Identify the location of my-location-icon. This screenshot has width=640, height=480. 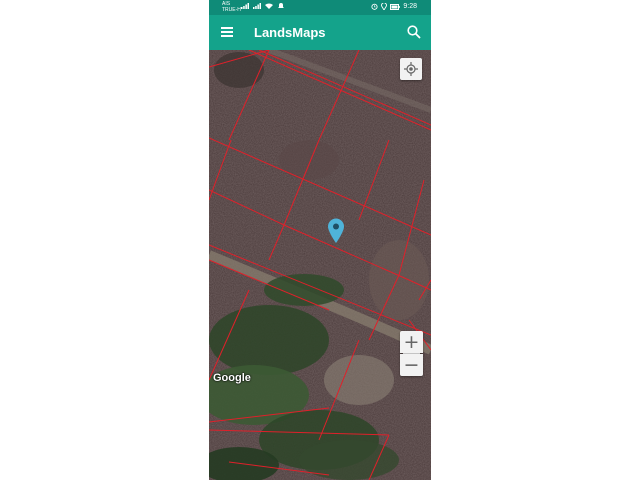
(411, 69).